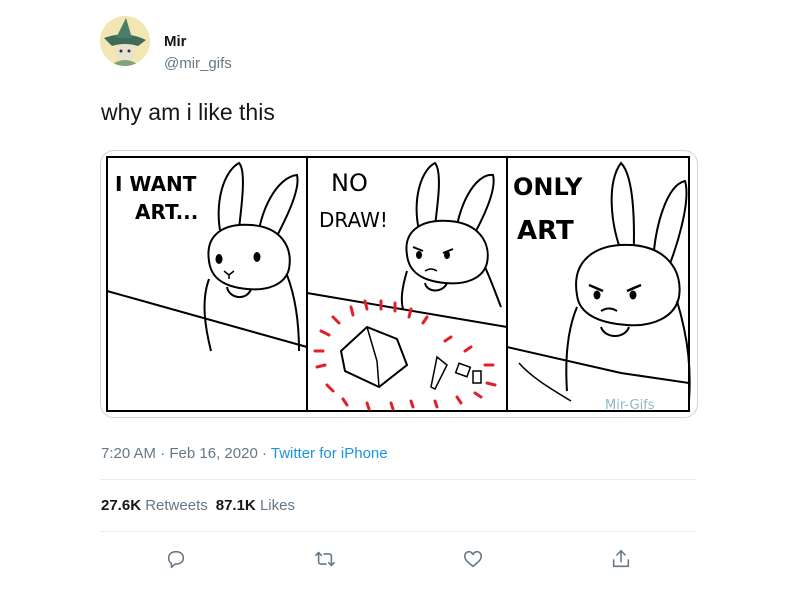 The image size is (800, 600). Describe the element at coordinates (121, 505) in the screenshot. I see `retweets-count: 27.6K` at that location.